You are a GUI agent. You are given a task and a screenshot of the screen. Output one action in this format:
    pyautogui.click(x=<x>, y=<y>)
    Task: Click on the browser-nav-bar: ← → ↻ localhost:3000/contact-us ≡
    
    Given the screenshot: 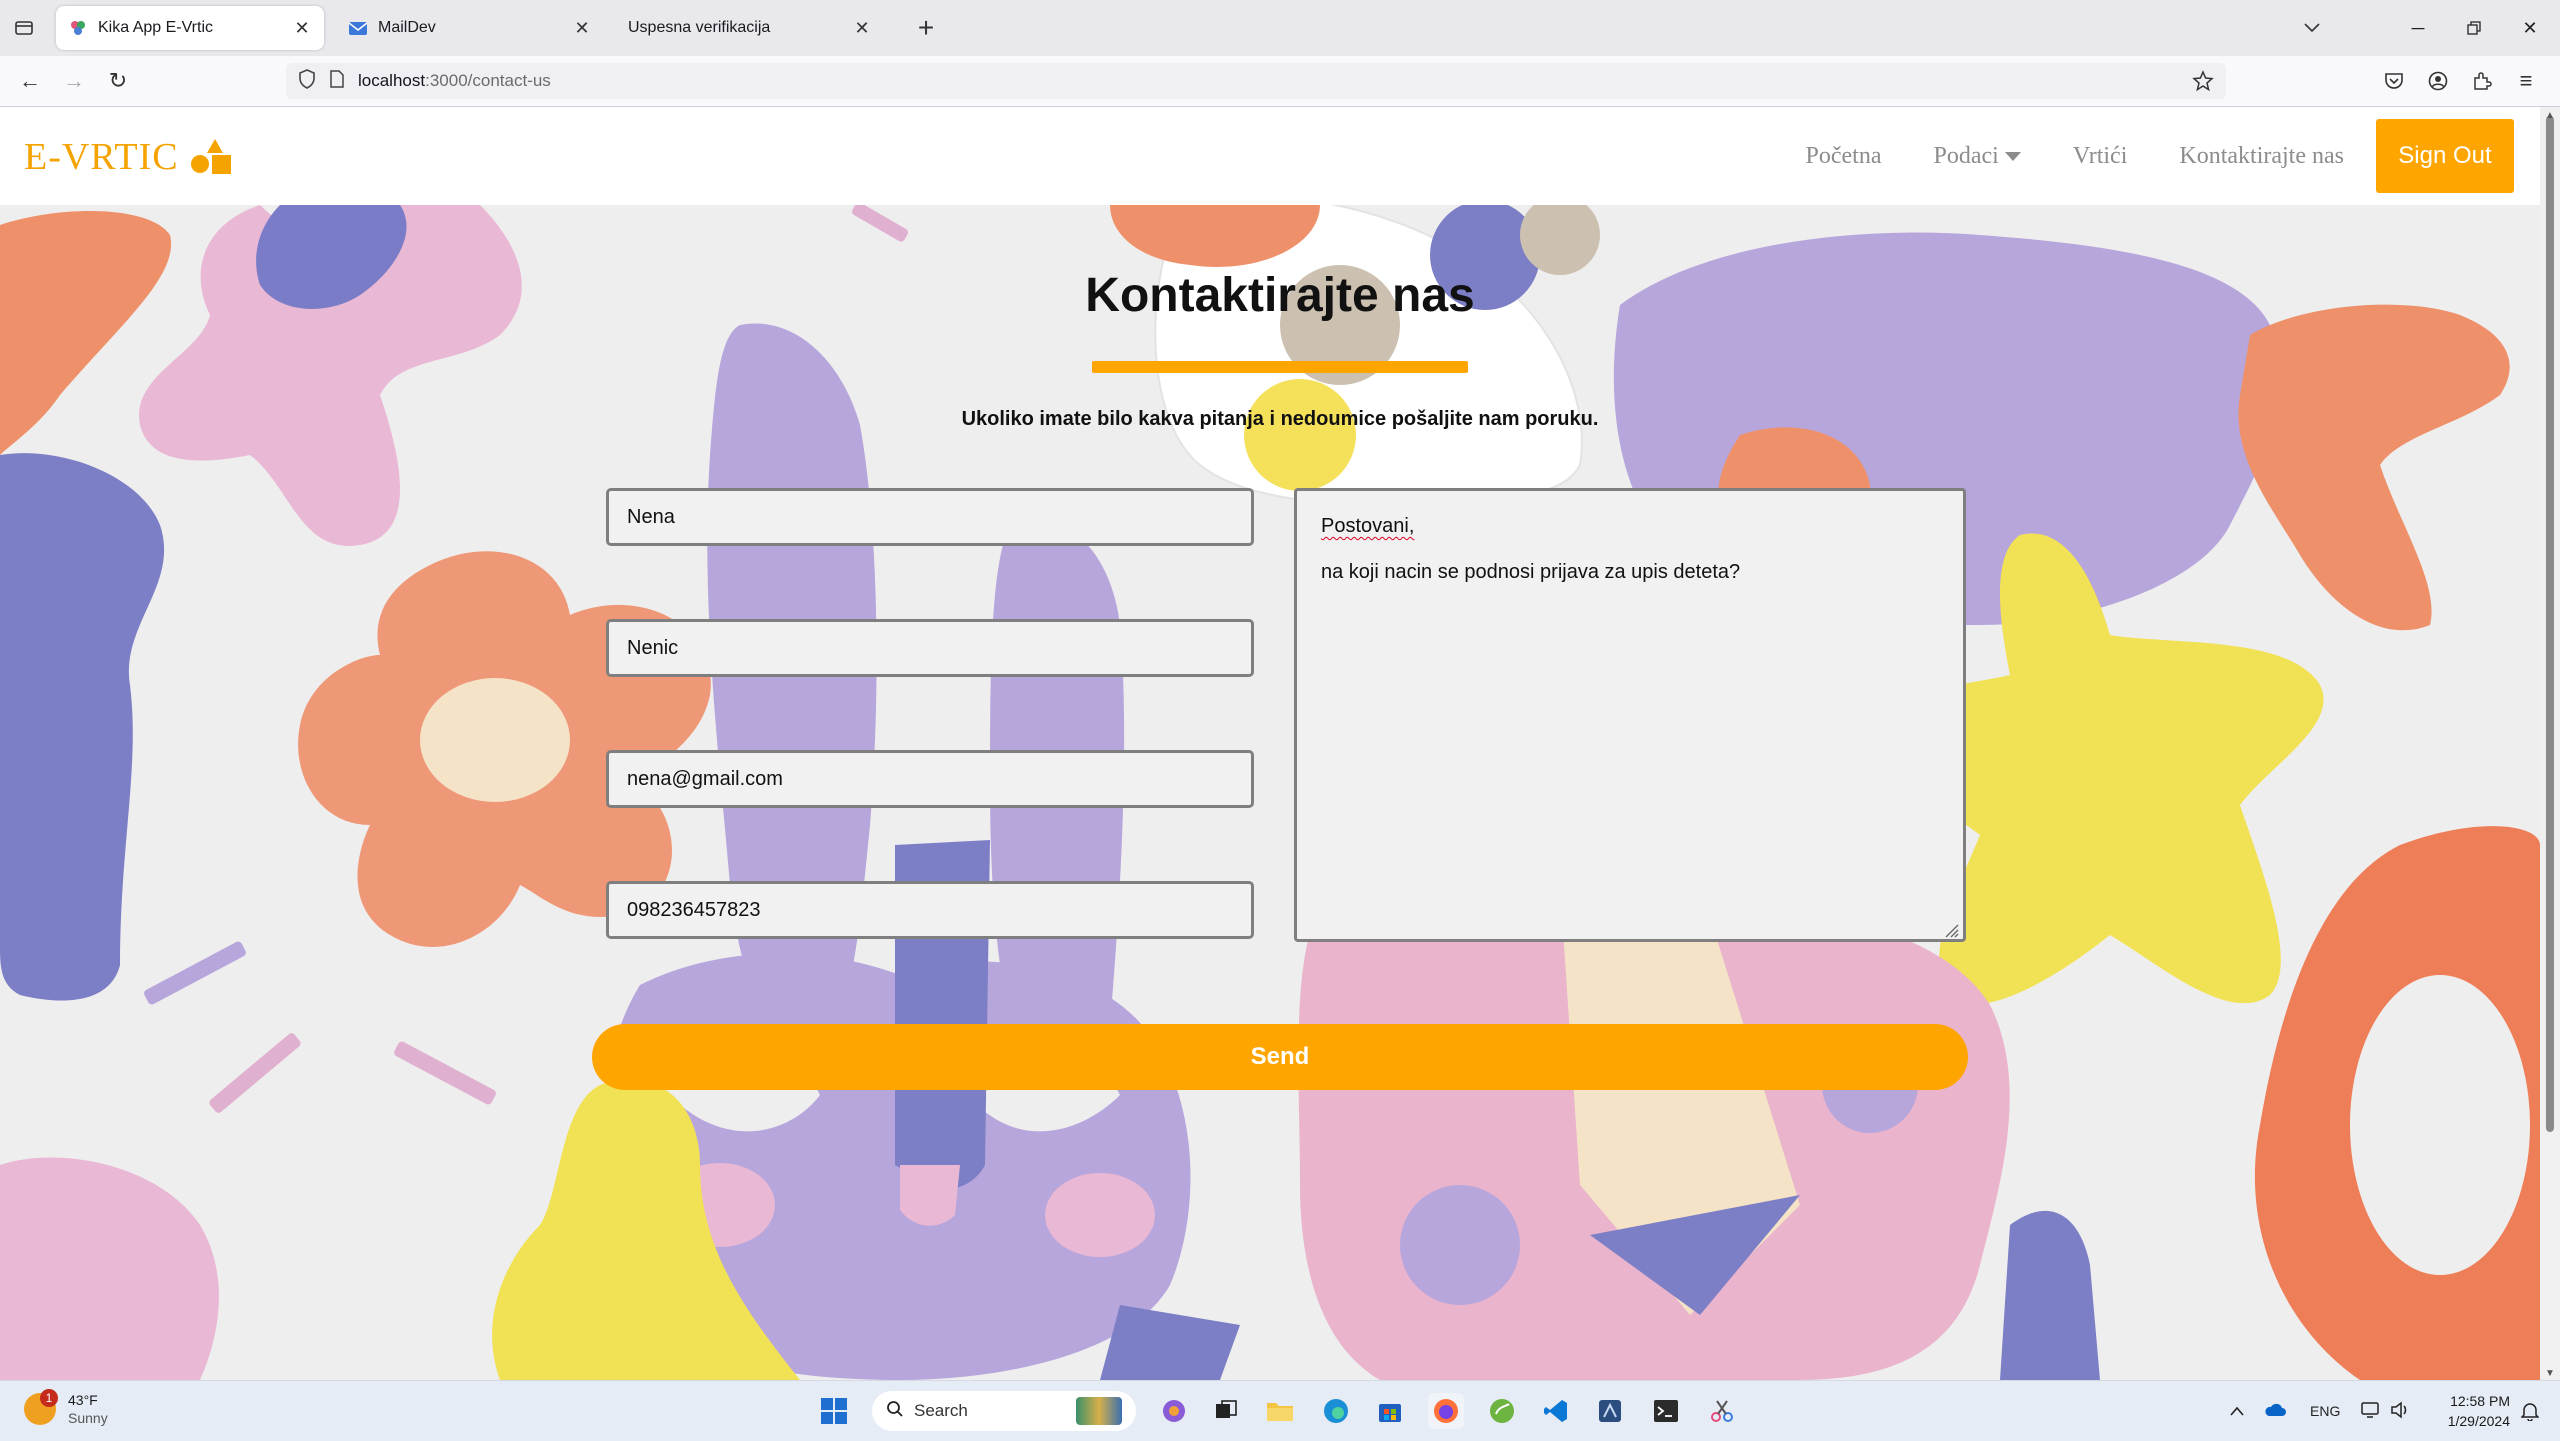 What is the action you would take?
    pyautogui.click(x=1280, y=81)
    